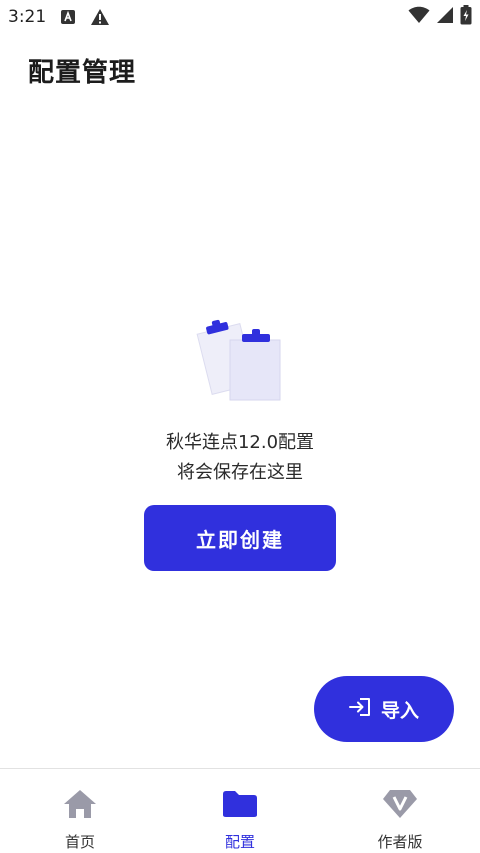 The image size is (480, 853). I want to click on folder-icon, so click(240, 804).